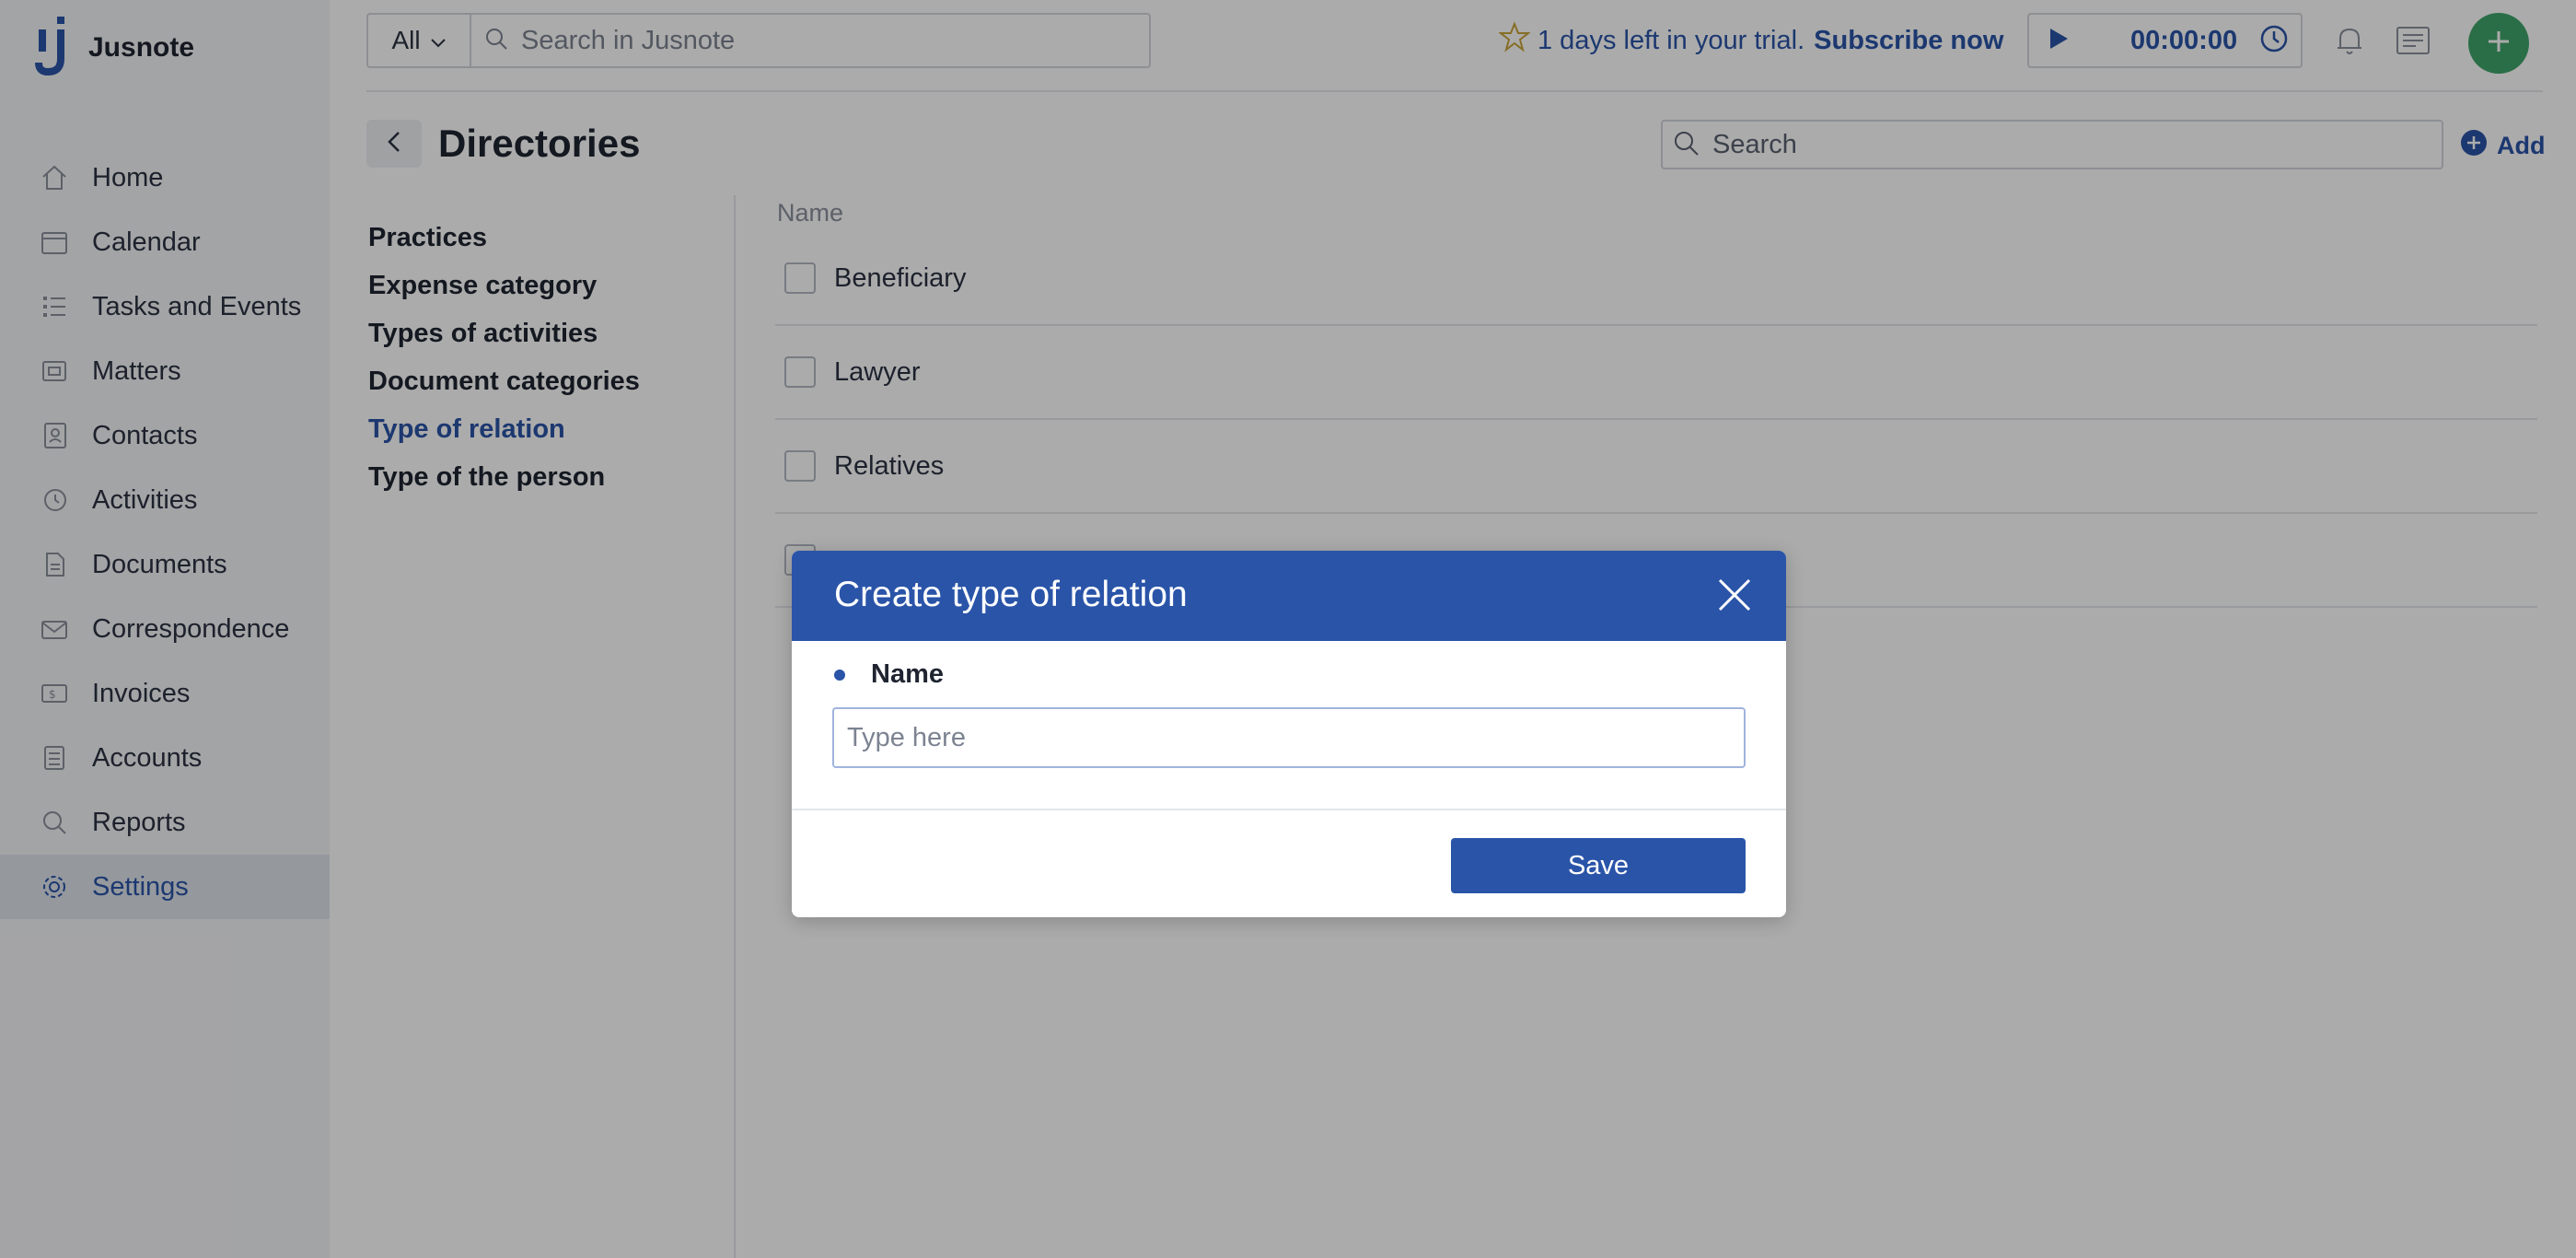 This screenshot has height=1258, width=2576. I want to click on create-relation-dialog: Create type of relation Name Save, so click(1289, 734).